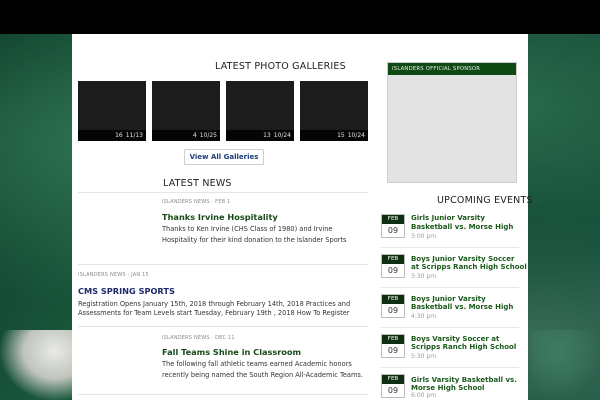  What do you see at coordinates (260, 135) in the screenshot?
I see `gallery-caption: 13 10/24` at bounding box center [260, 135].